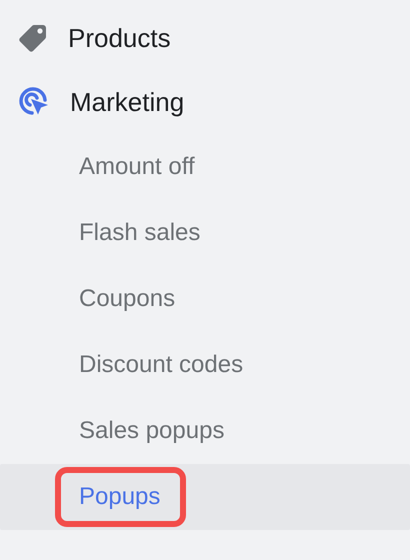 This screenshot has width=410, height=560. What do you see at coordinates (162, 365) in the screenshot?
I see `sub-nav-item: Discount codes` at bounding box center [162, 365].